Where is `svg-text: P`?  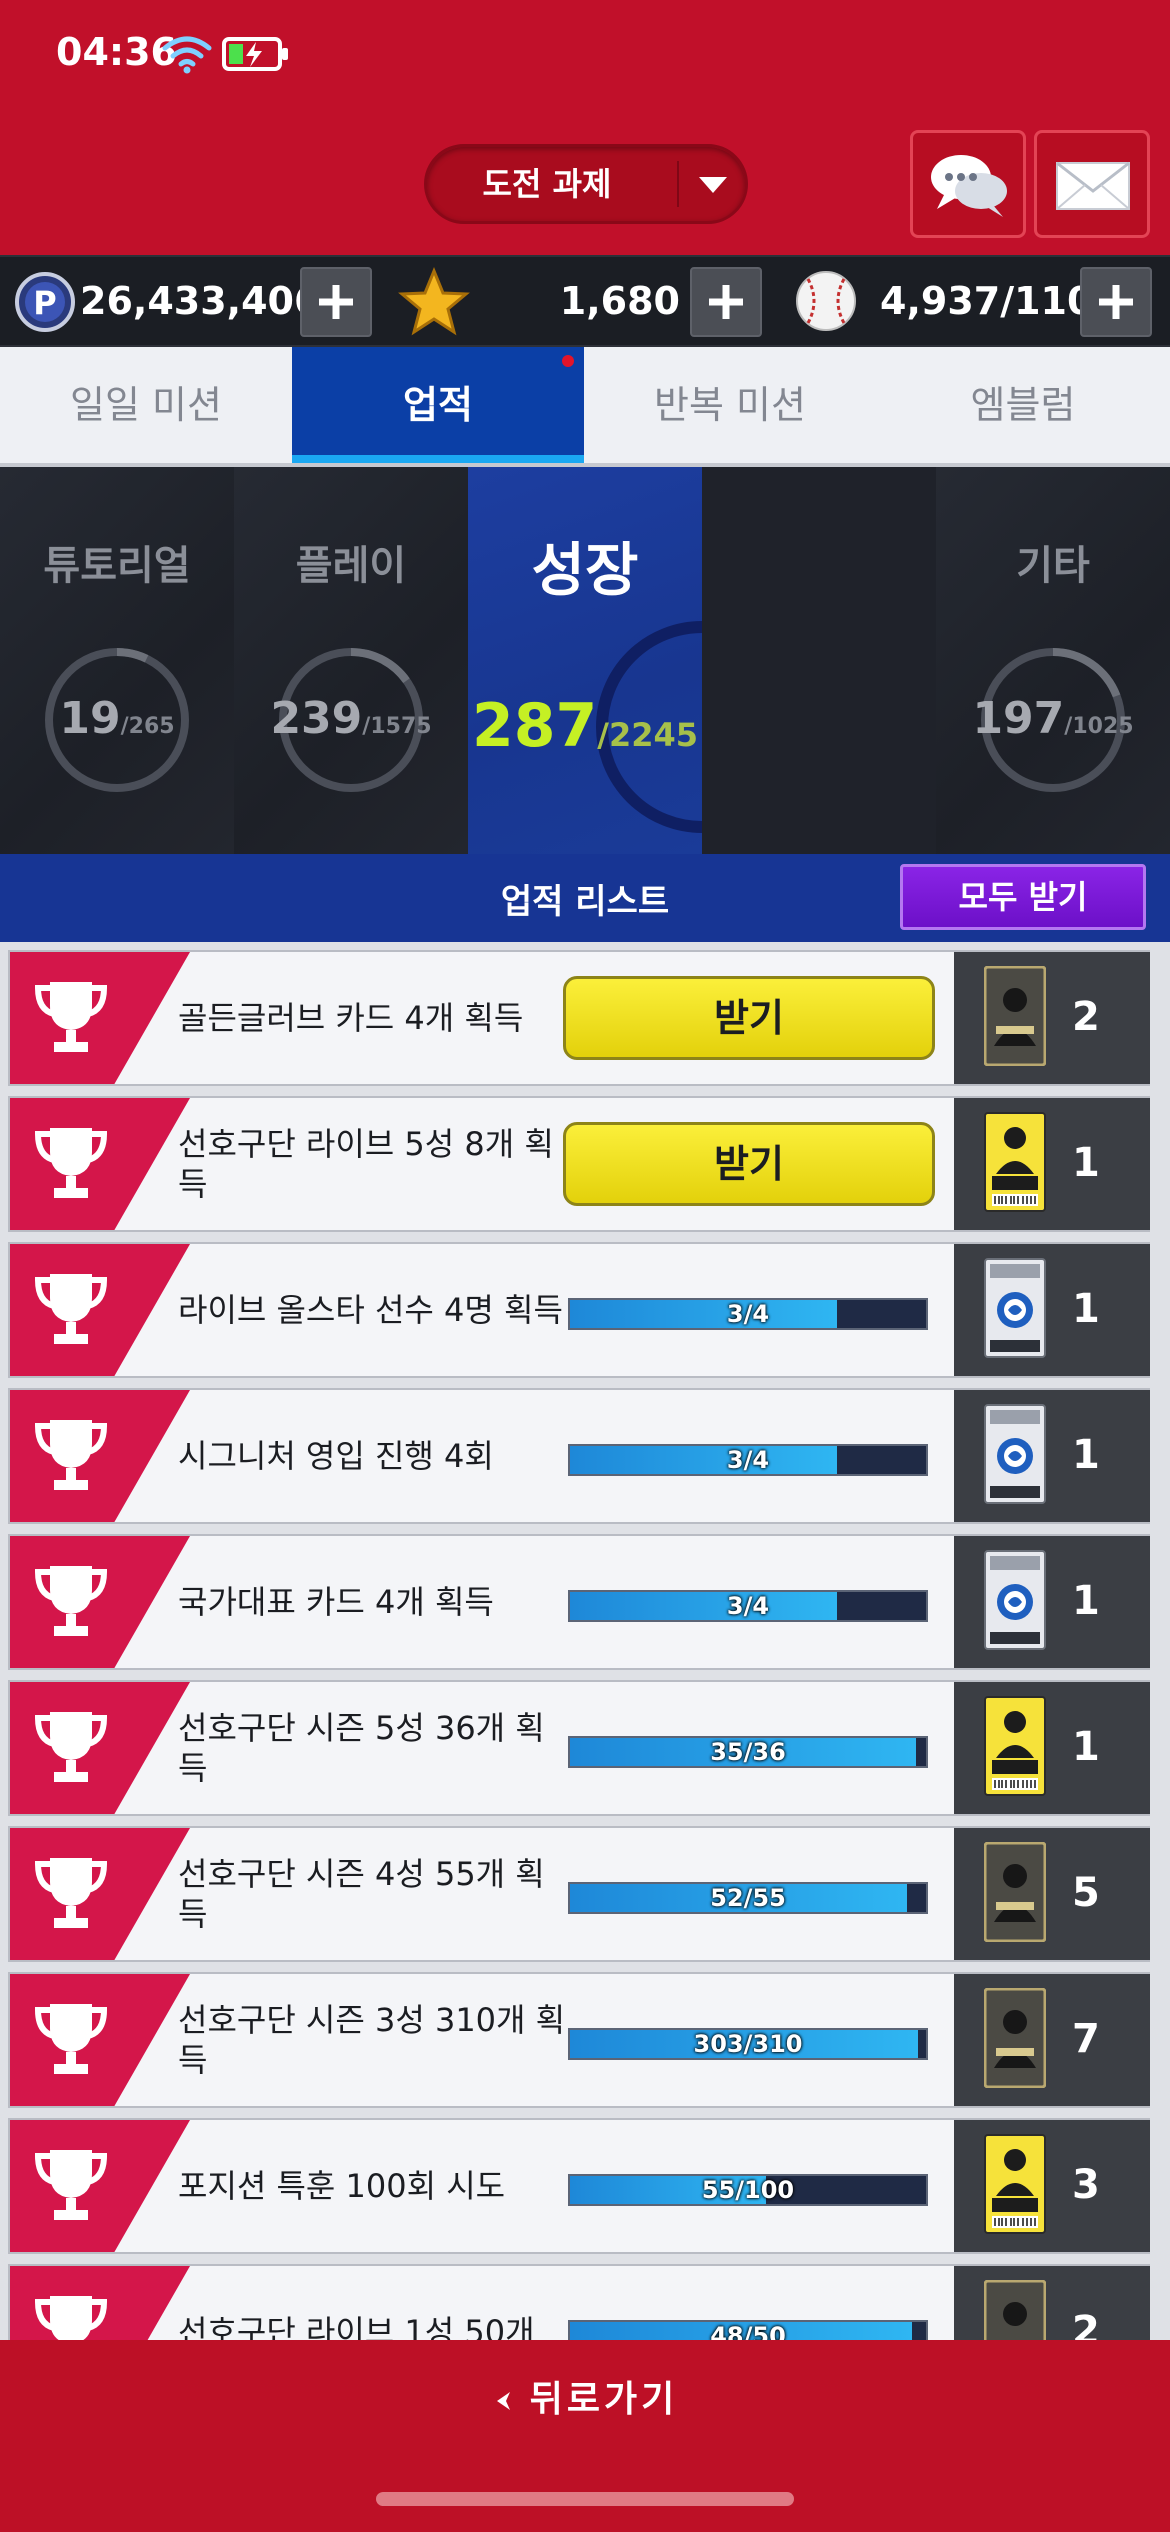
svg-text: P is located at coordinates (44, 303).